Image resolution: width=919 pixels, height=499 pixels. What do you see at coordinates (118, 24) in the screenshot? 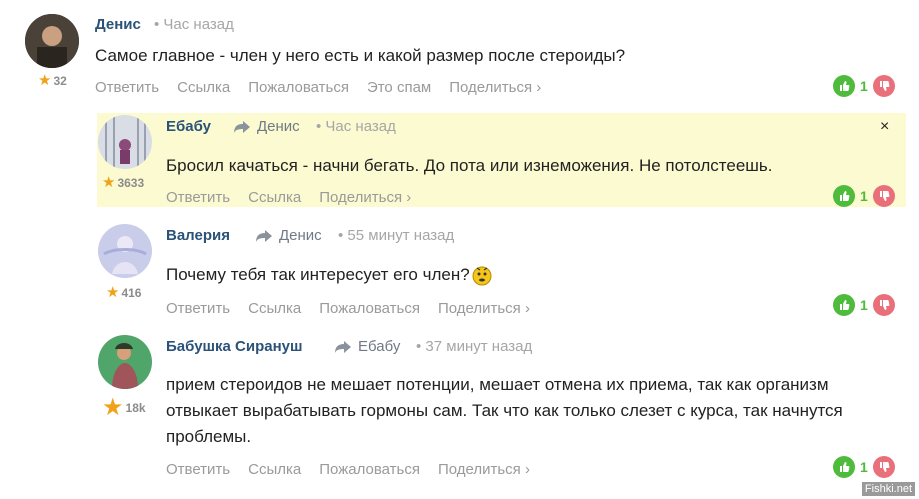
I see `author-name: Денис` at bounding box center [118, 24].